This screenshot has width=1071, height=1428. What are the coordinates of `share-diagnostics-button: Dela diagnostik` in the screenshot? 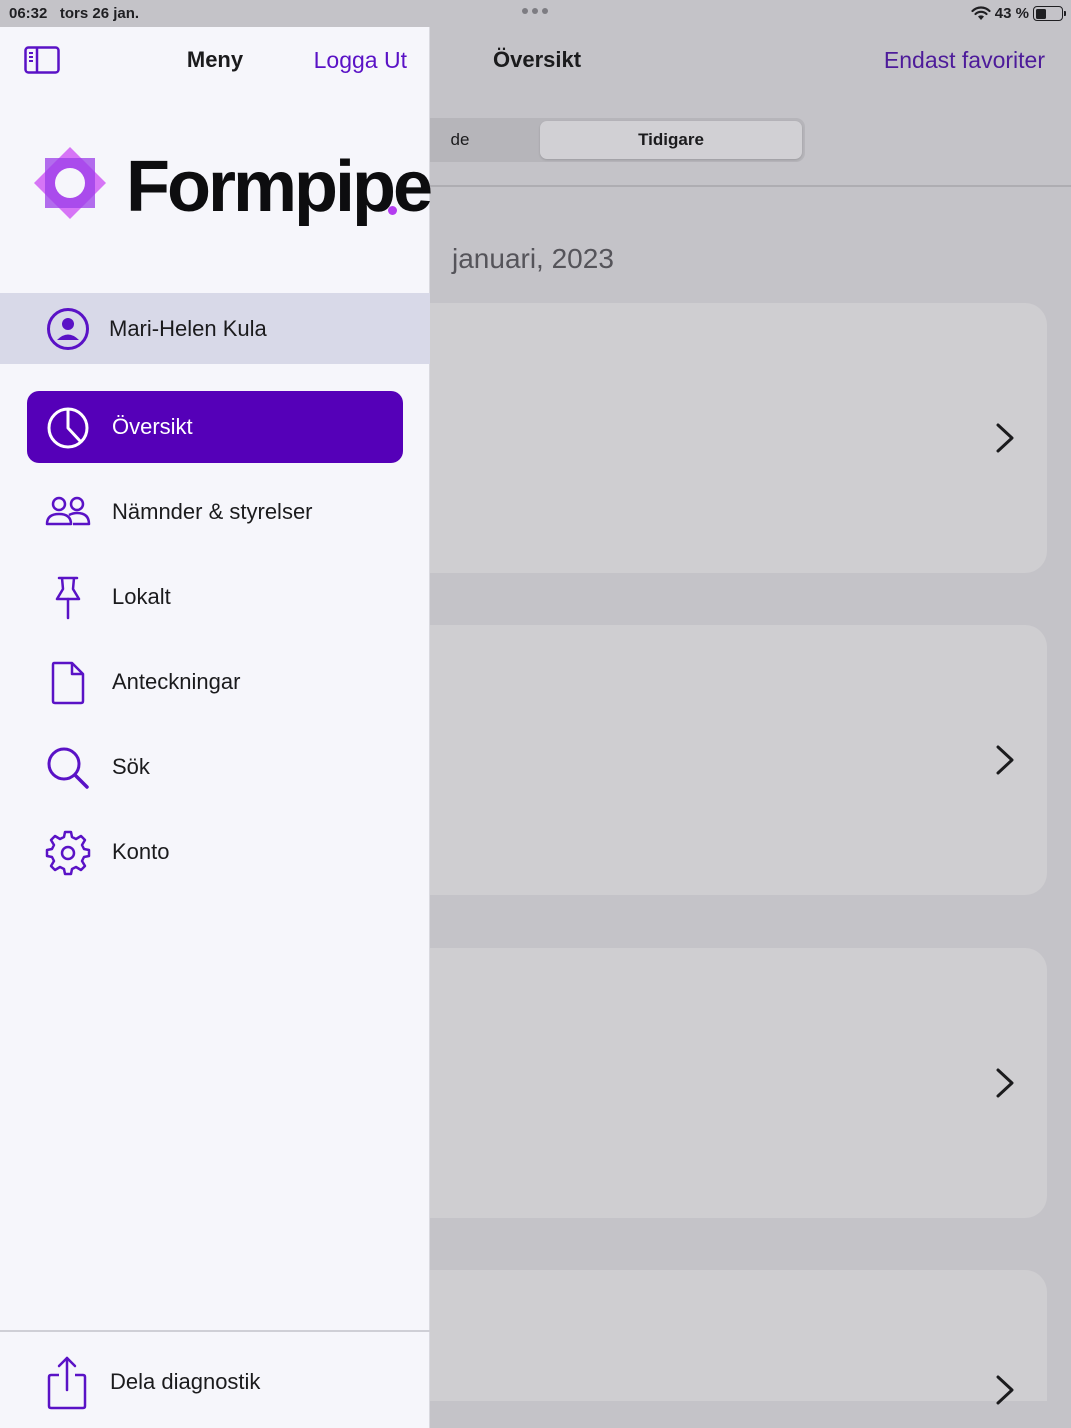 It's located at (215, 1385).